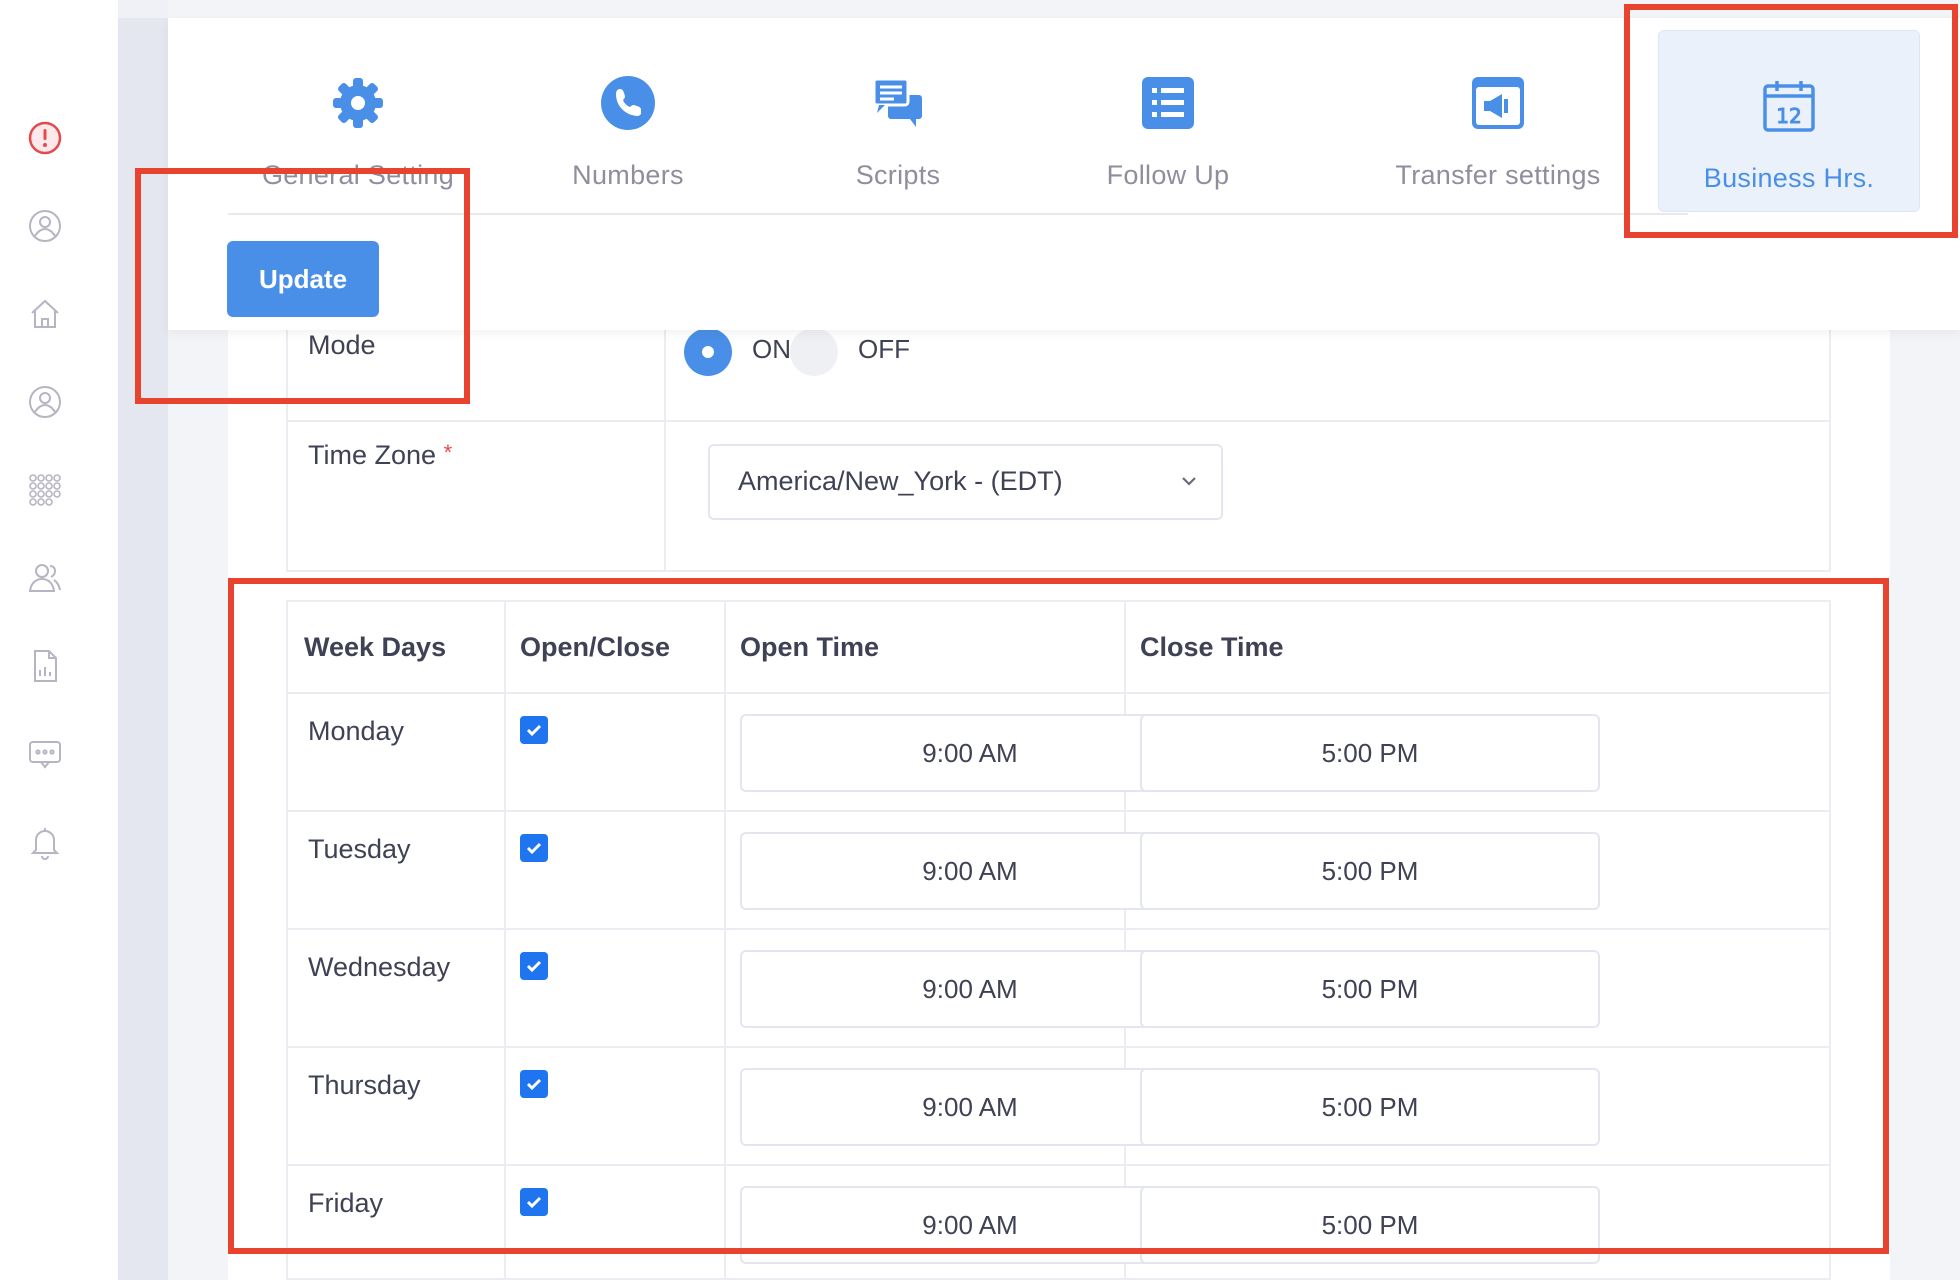 The height and width of the screenshot is (1280, 1960). What do you see at coordinates (1212, 647) in the screenshot?
I see `header-close-time: Close Time` at bounding box center [1212, 647].